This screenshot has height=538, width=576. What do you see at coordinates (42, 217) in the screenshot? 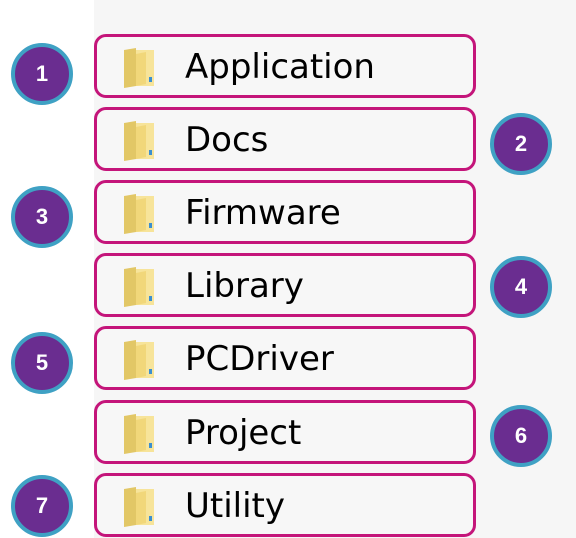
I see `number-badge-3: 3` at bounding box center [42, 217].